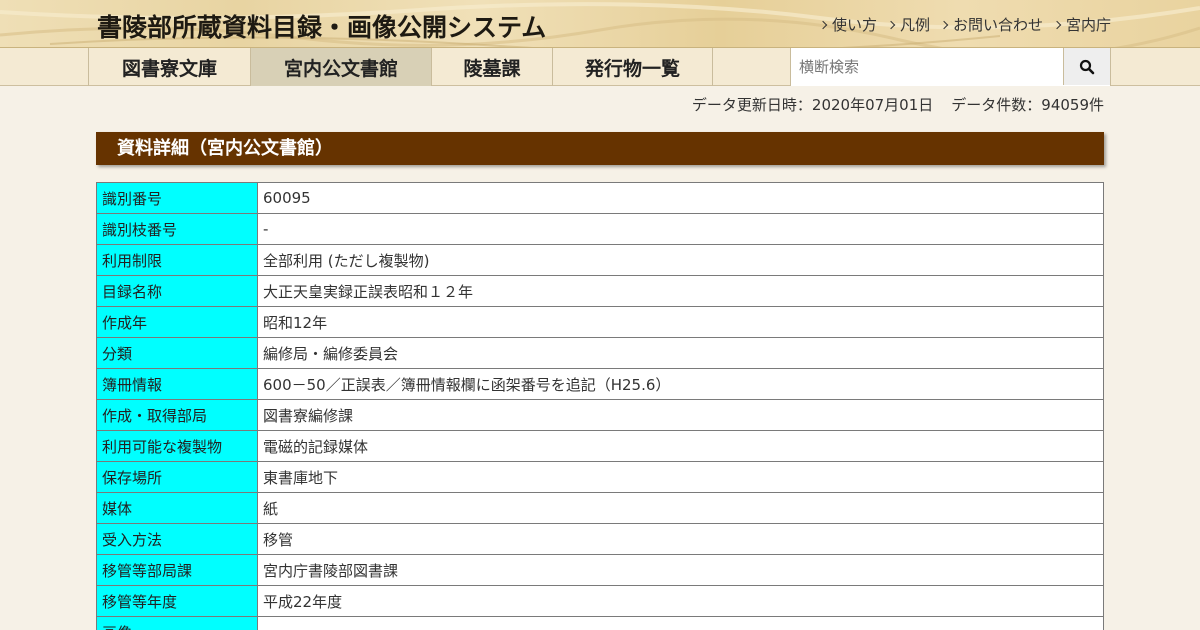 The width and height of the screenshot is (1200, 630). Describe the element at coordinates (680, 601) in the screenshot. I see `field-value: 平成22年度` at that location.